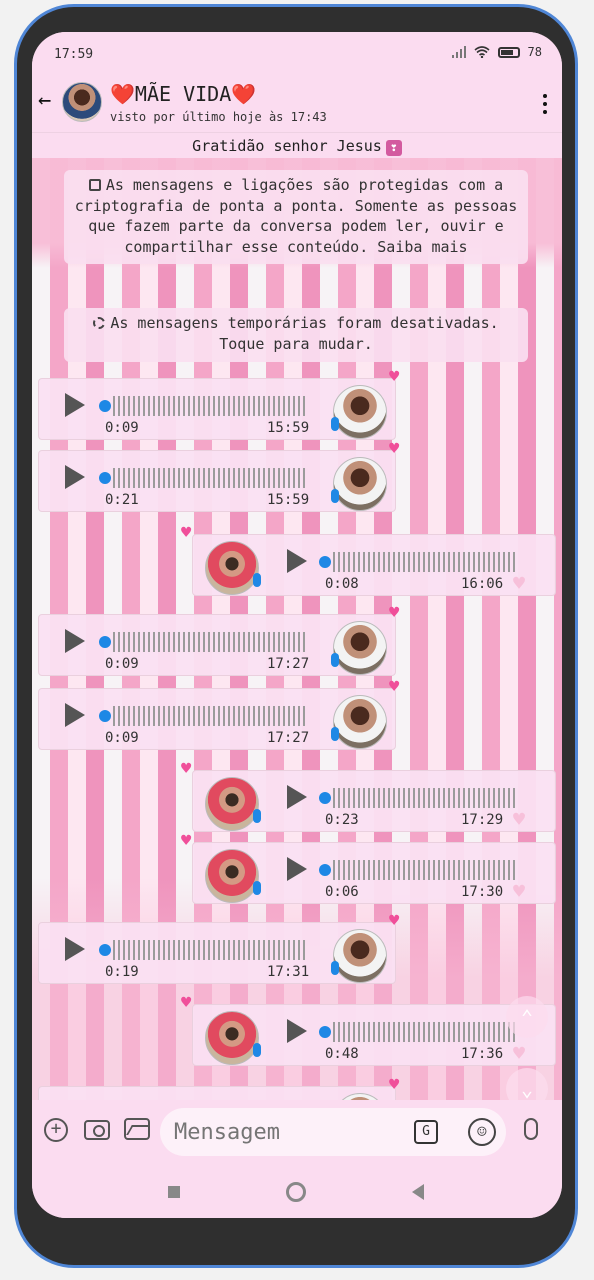  What do you see at coordinates (56, 1130) in the screenshot?
I see `plus-circle-icon: +` at bounding box center [56, 1130].